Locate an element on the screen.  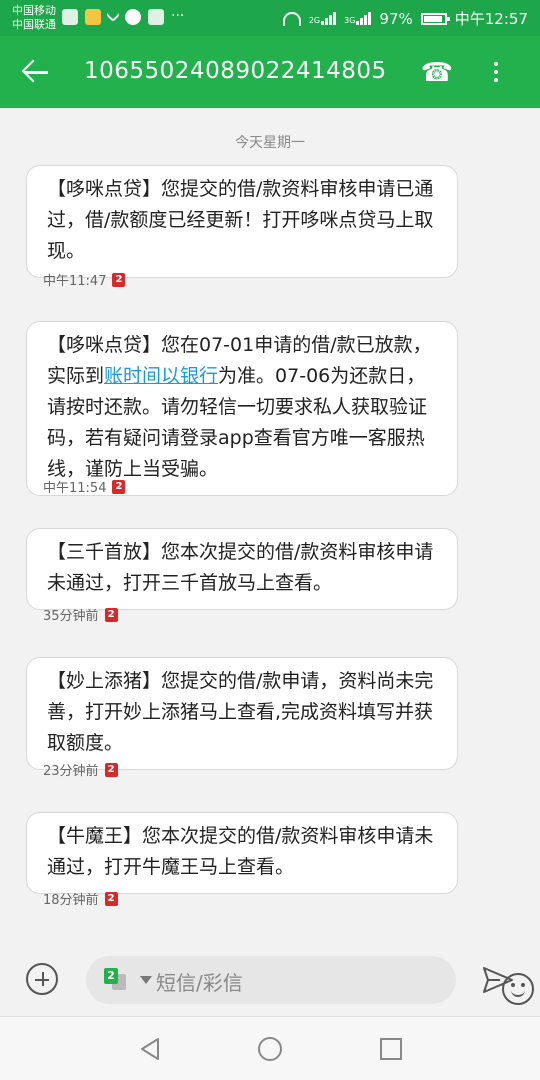
message-text: 【牛魔王】您本次提交的借/款资料审核申请未通过，打开牛魔王马上查看。 is located at coordinates (240, 851).